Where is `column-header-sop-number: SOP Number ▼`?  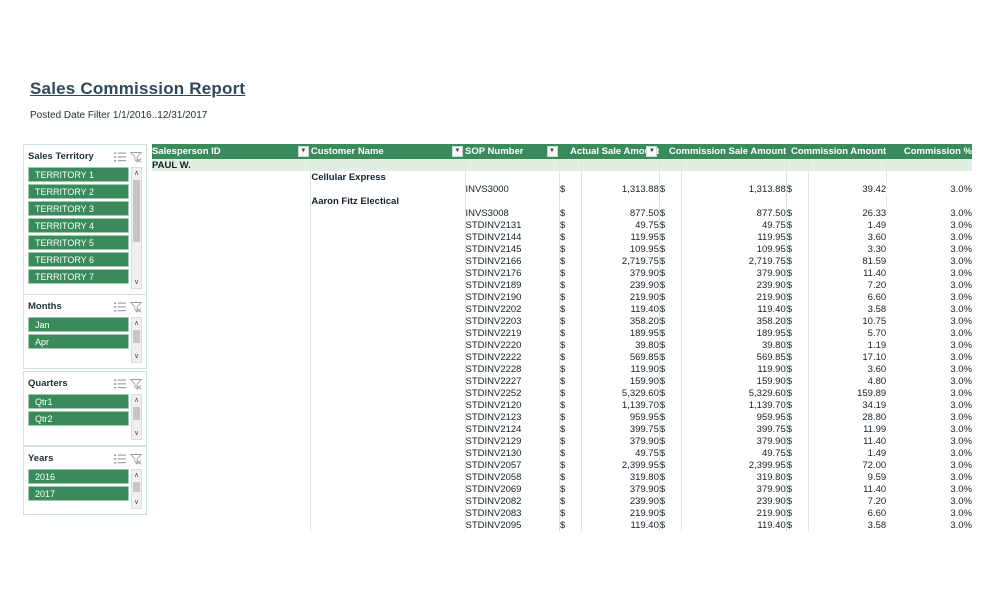
column-header-sop-number: SOP Number ▼ is located at coordinates (512, 151).